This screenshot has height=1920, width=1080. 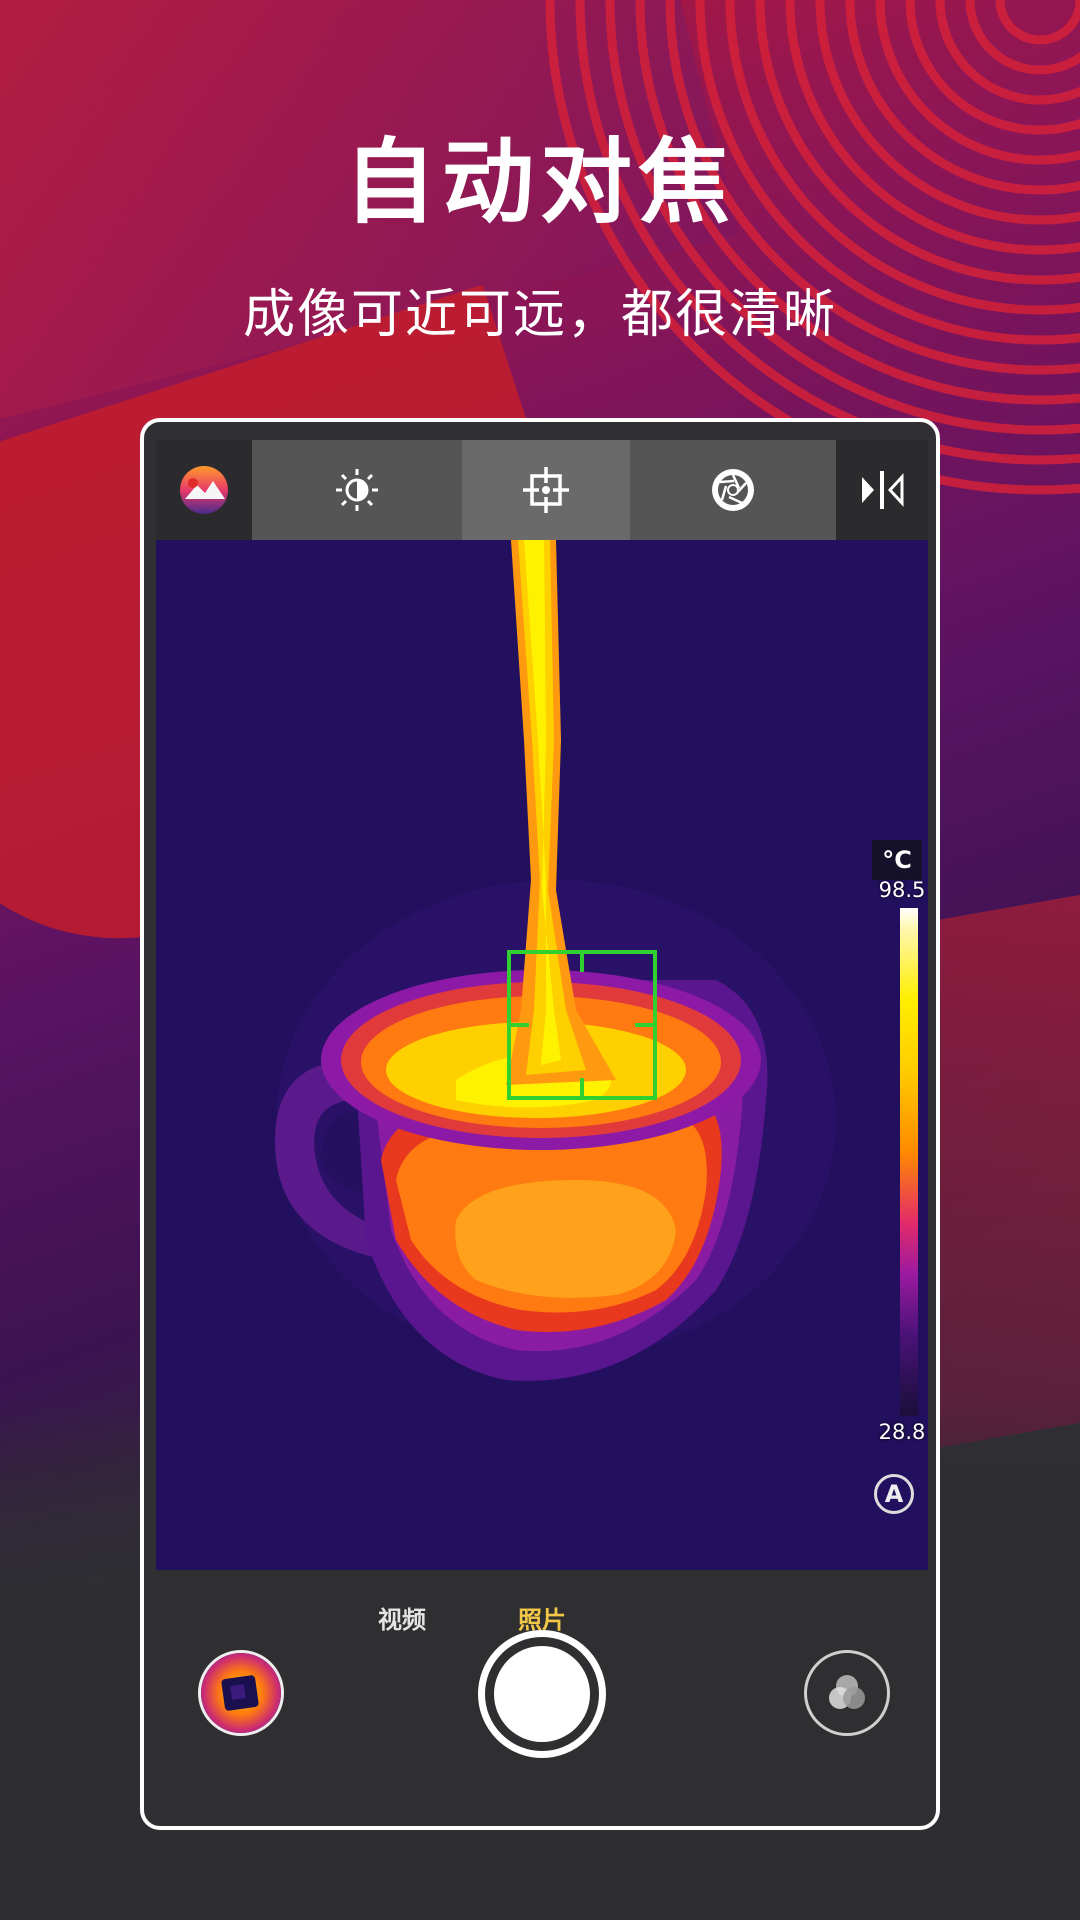 I want to click on shutter-button, so click(x=733, y=490).